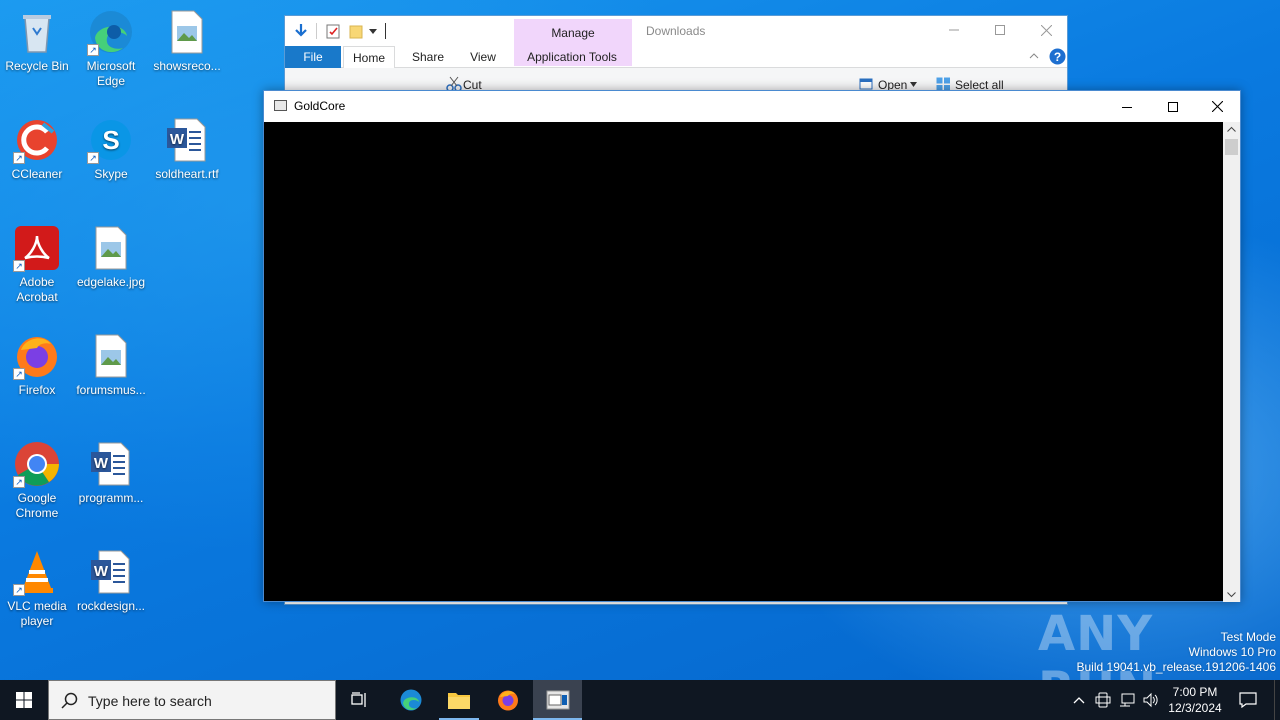  Describe the element at coordinates (385, 31) in the screenshot. I see `divider` at that location.